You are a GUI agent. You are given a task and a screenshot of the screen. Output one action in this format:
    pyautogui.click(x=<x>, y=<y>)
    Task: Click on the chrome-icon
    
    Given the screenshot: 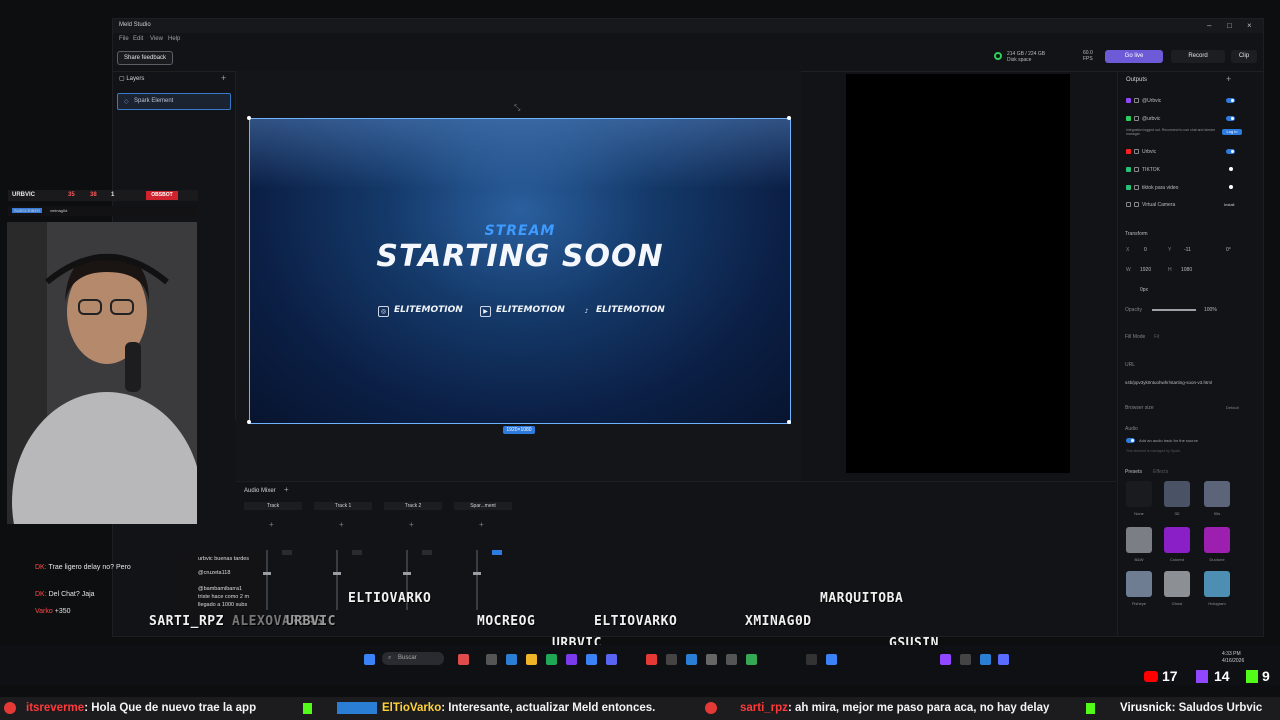 What is the action you would take?
    pyautogui.click(x=751, y=659)
    